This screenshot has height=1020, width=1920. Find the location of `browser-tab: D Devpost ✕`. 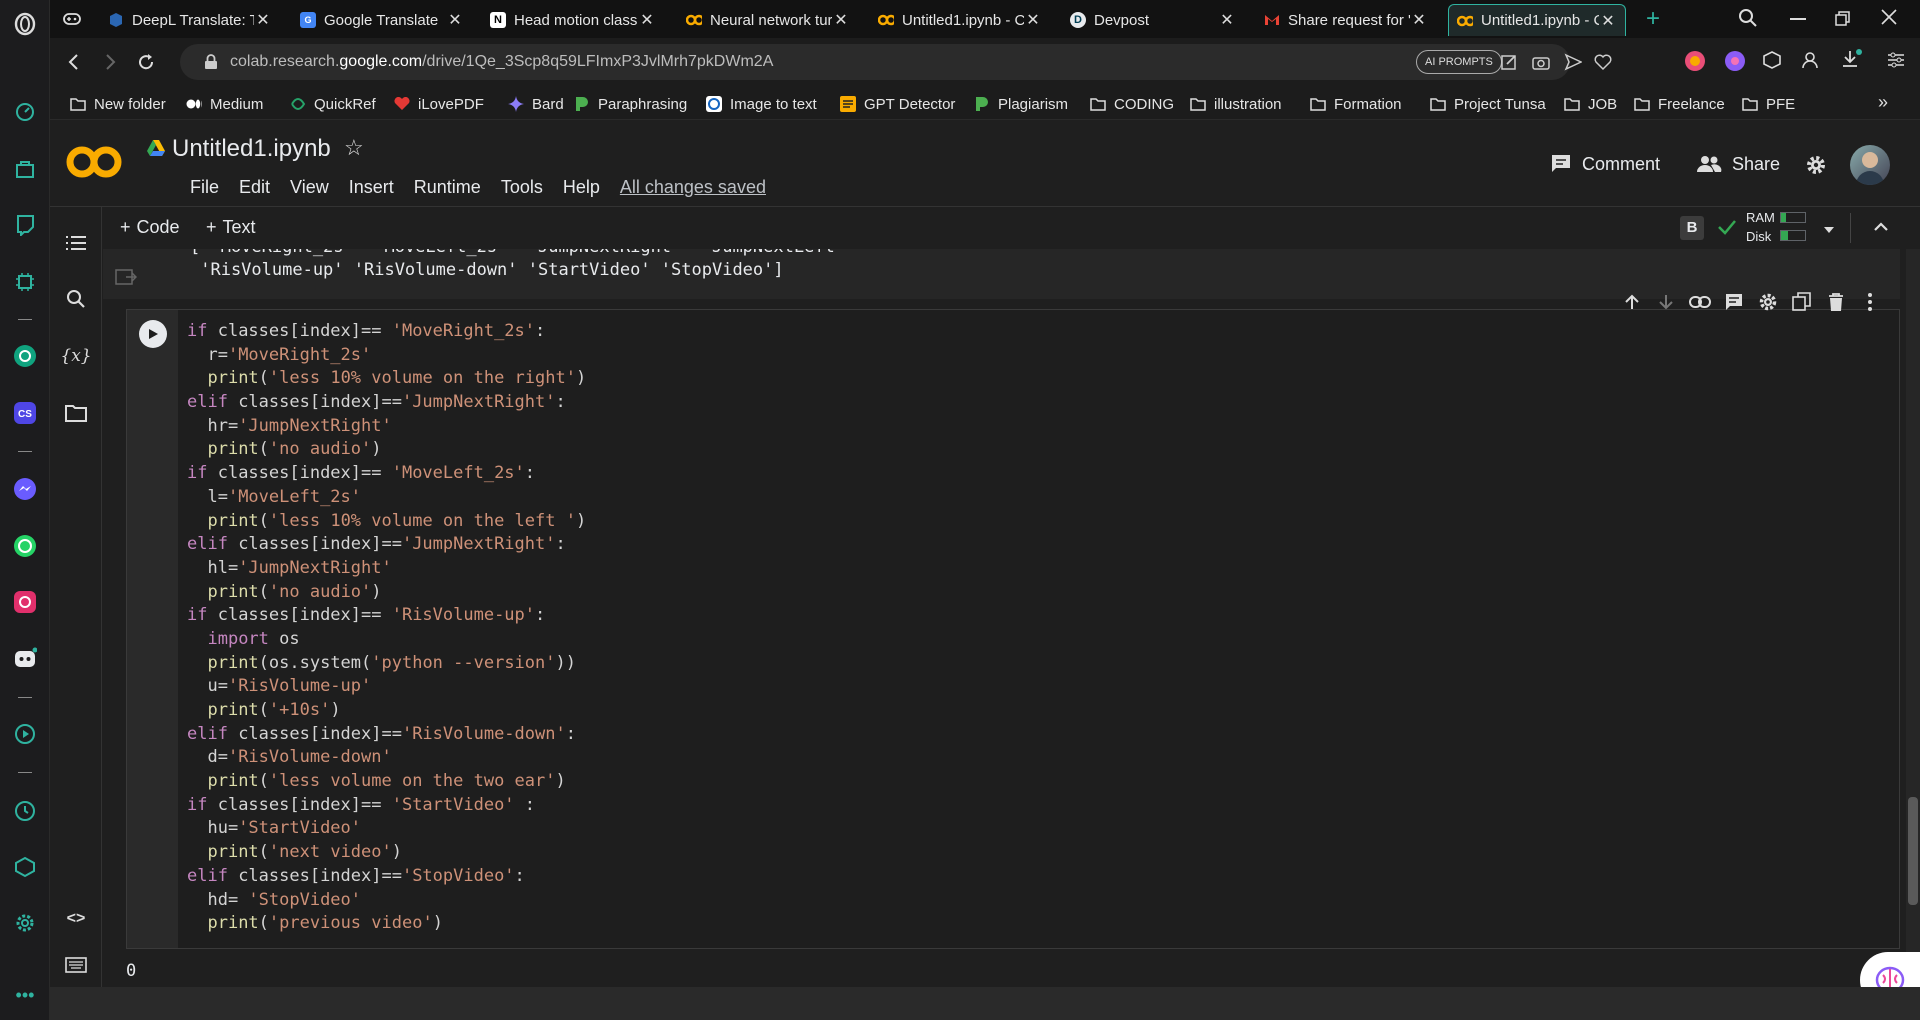

browser-tab: D Devpost ✕ is located at coordinates (1153, 20).